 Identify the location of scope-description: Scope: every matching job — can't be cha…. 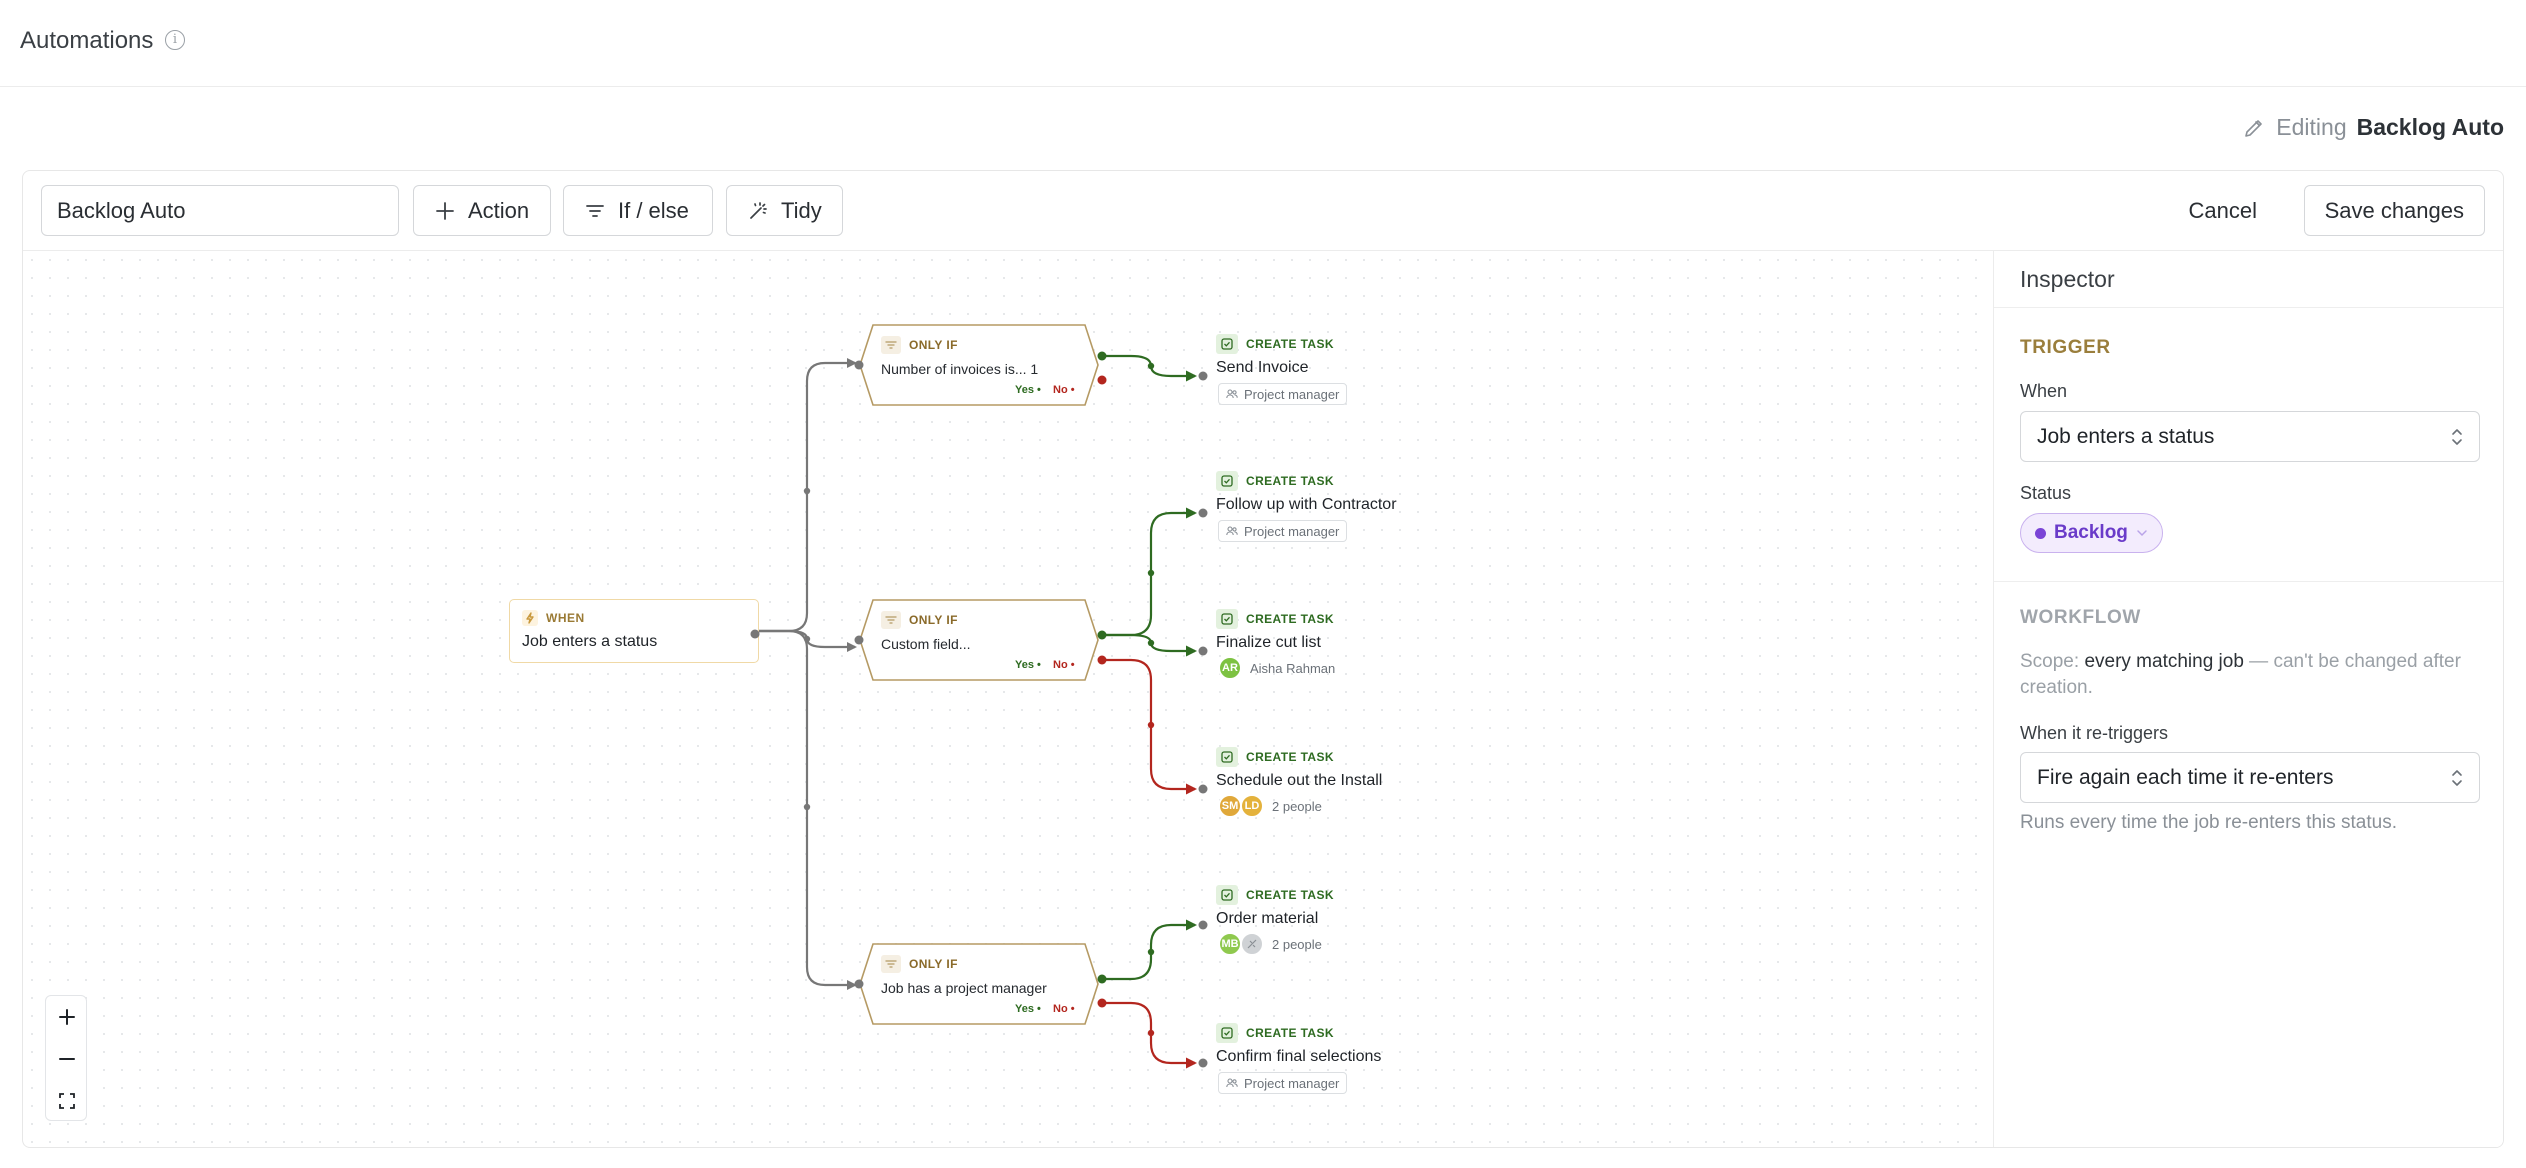
(2240, 674).